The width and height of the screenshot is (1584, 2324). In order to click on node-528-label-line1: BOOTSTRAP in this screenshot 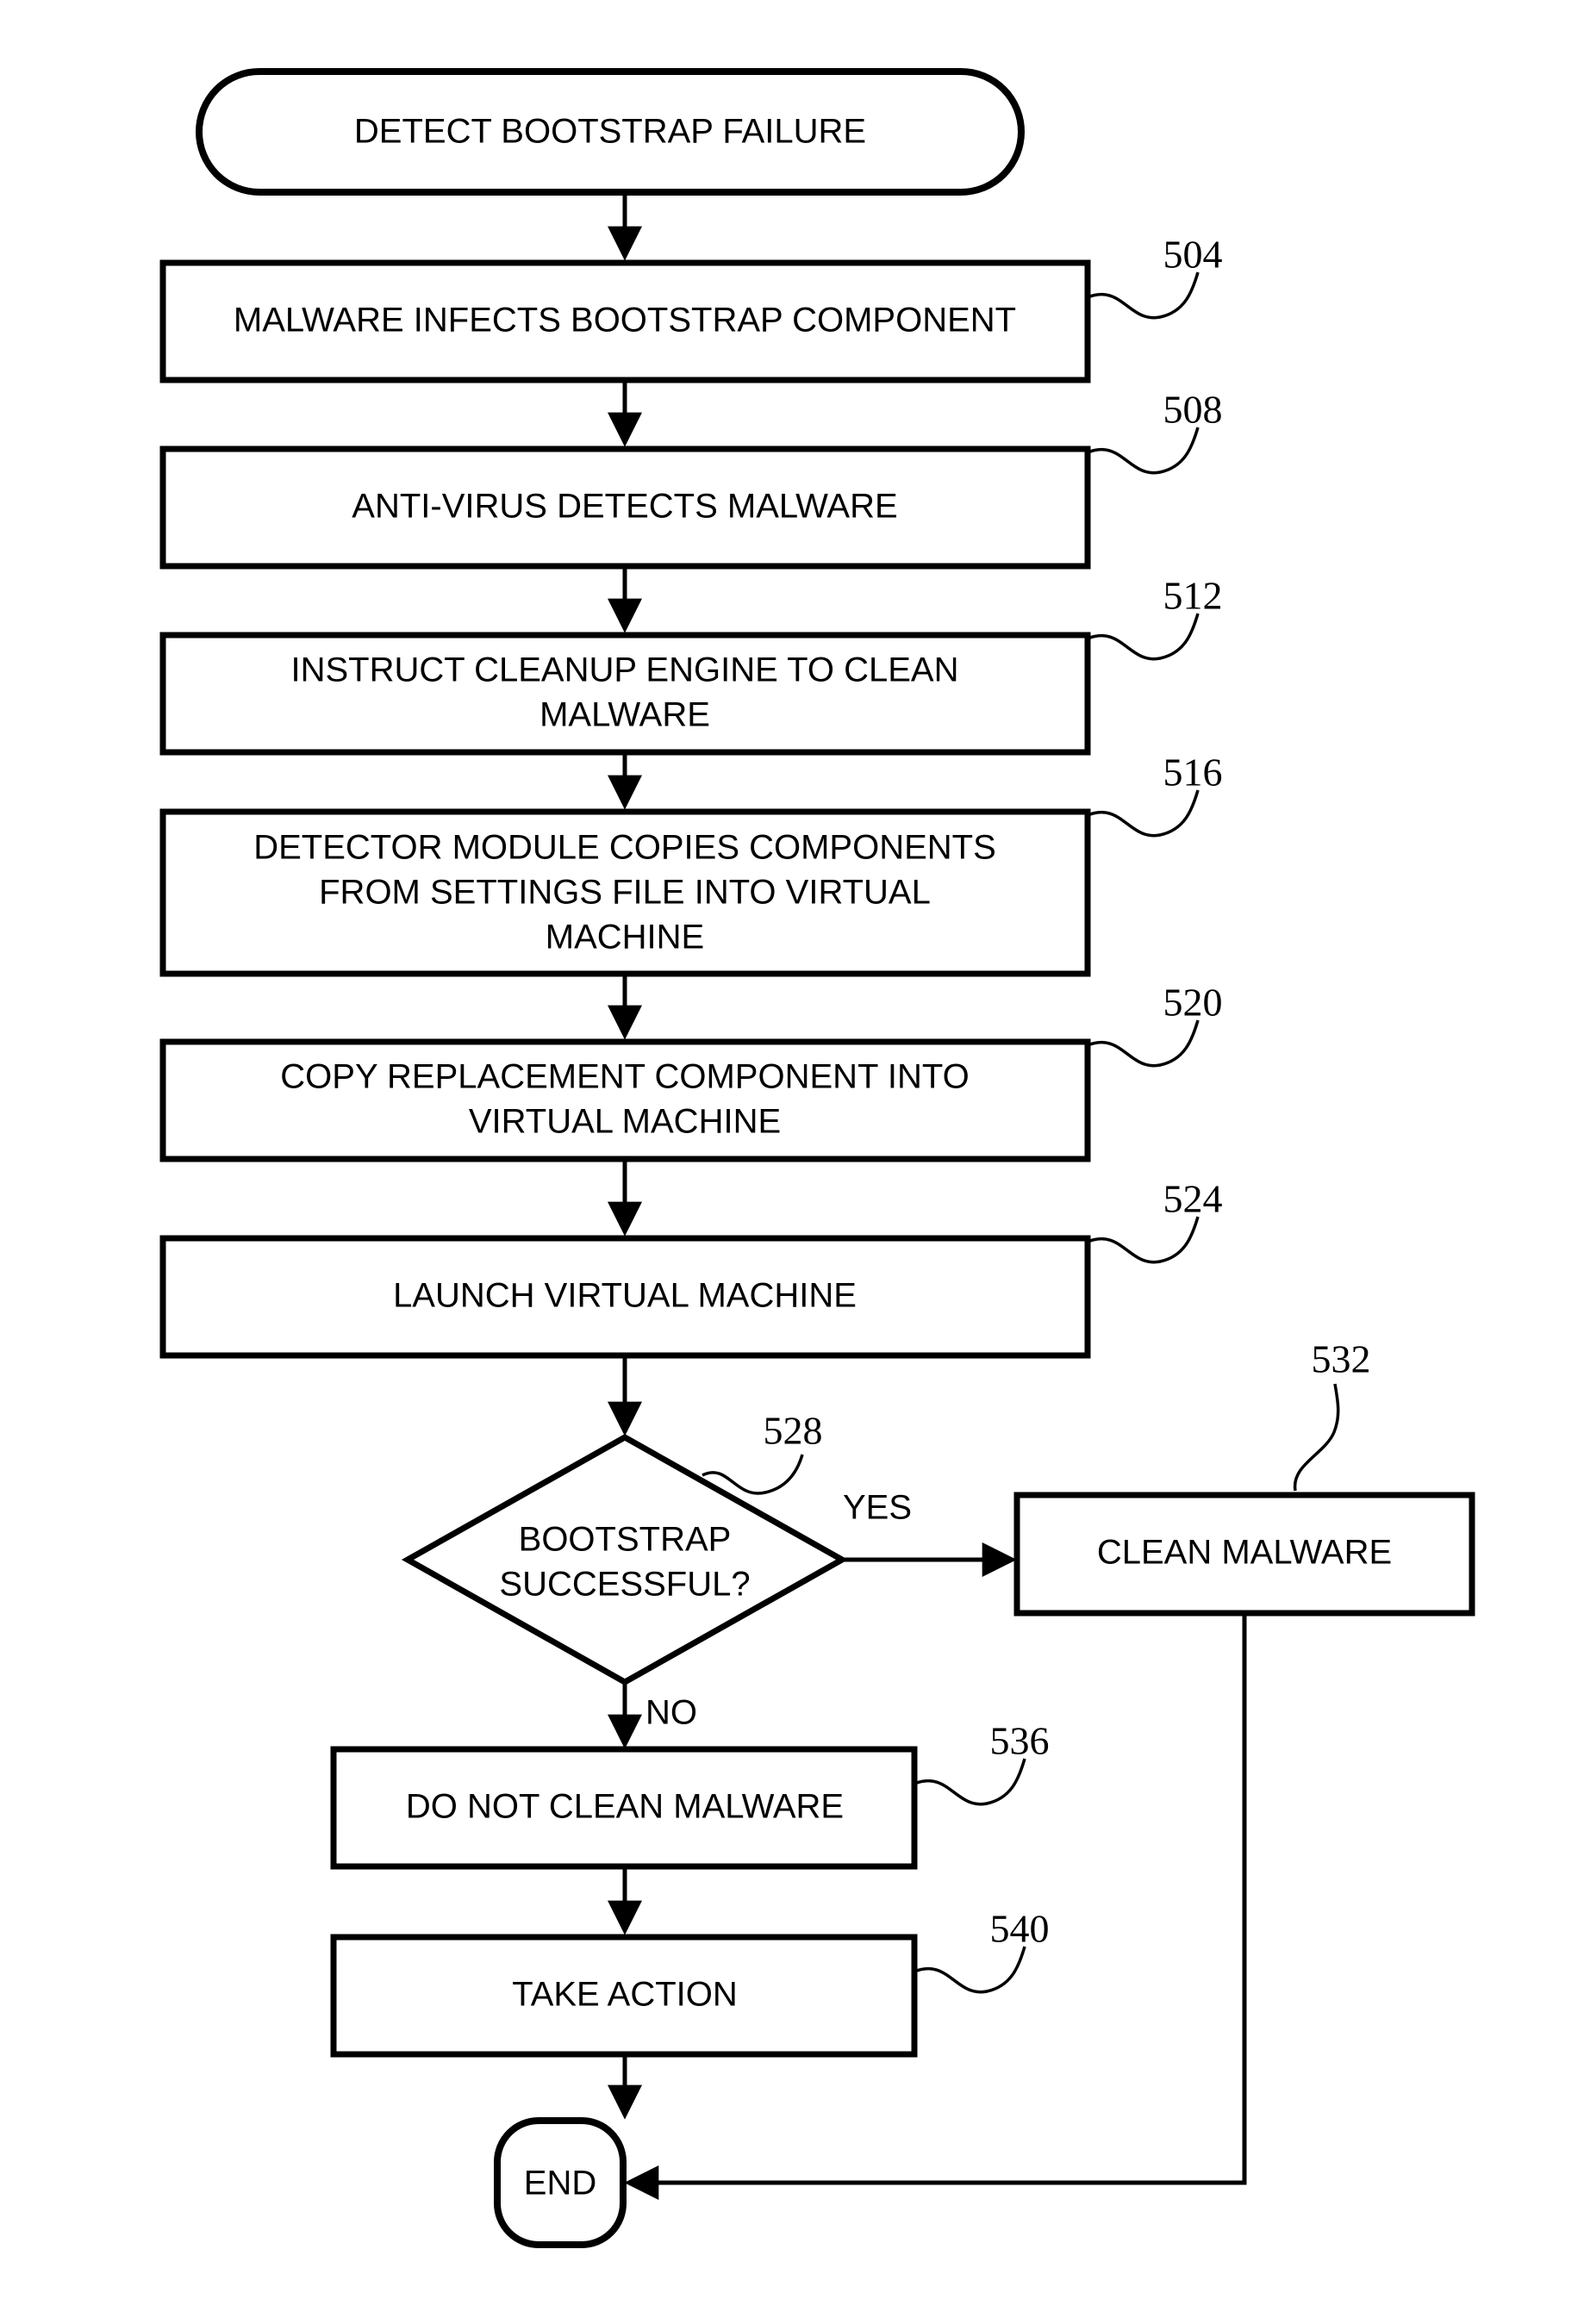, I will do `click(625, 1540)`.